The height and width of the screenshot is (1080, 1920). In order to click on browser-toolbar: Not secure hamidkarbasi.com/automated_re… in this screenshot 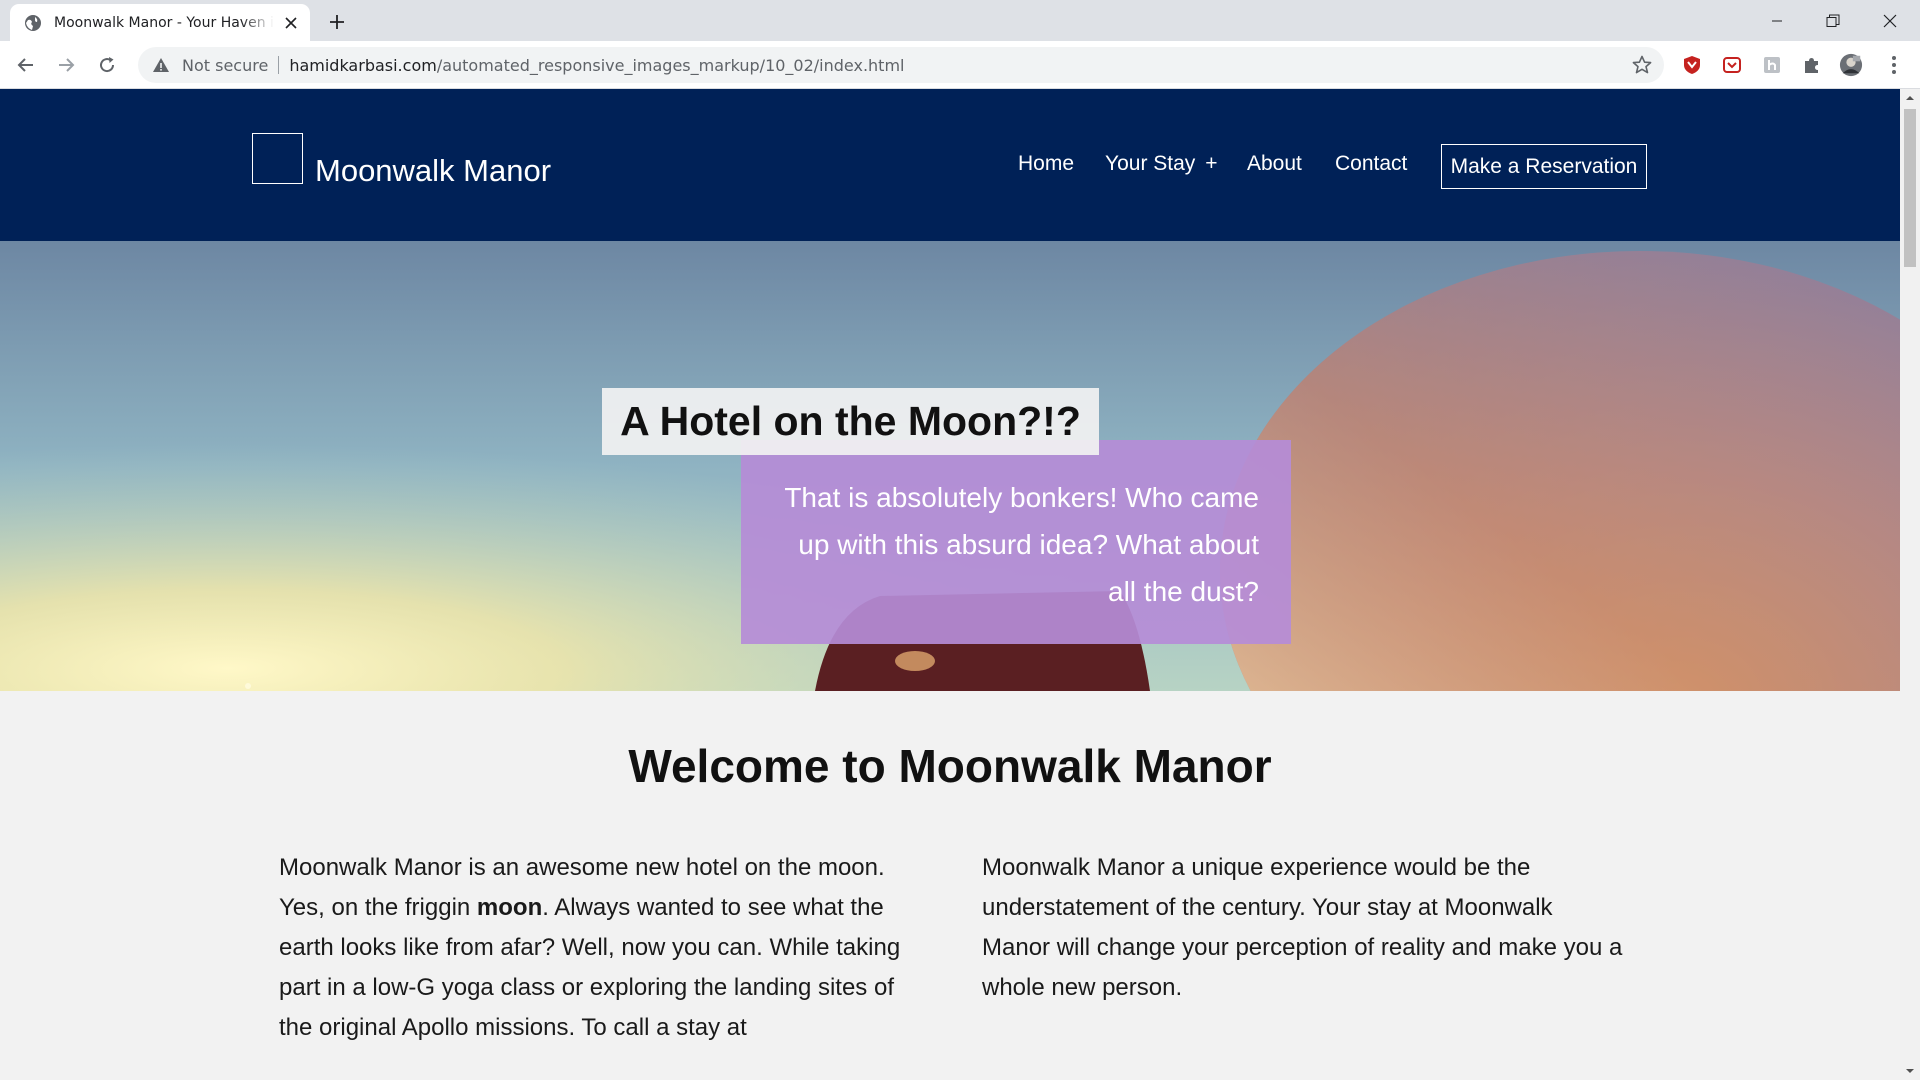, I will do `click(960, 65)`.